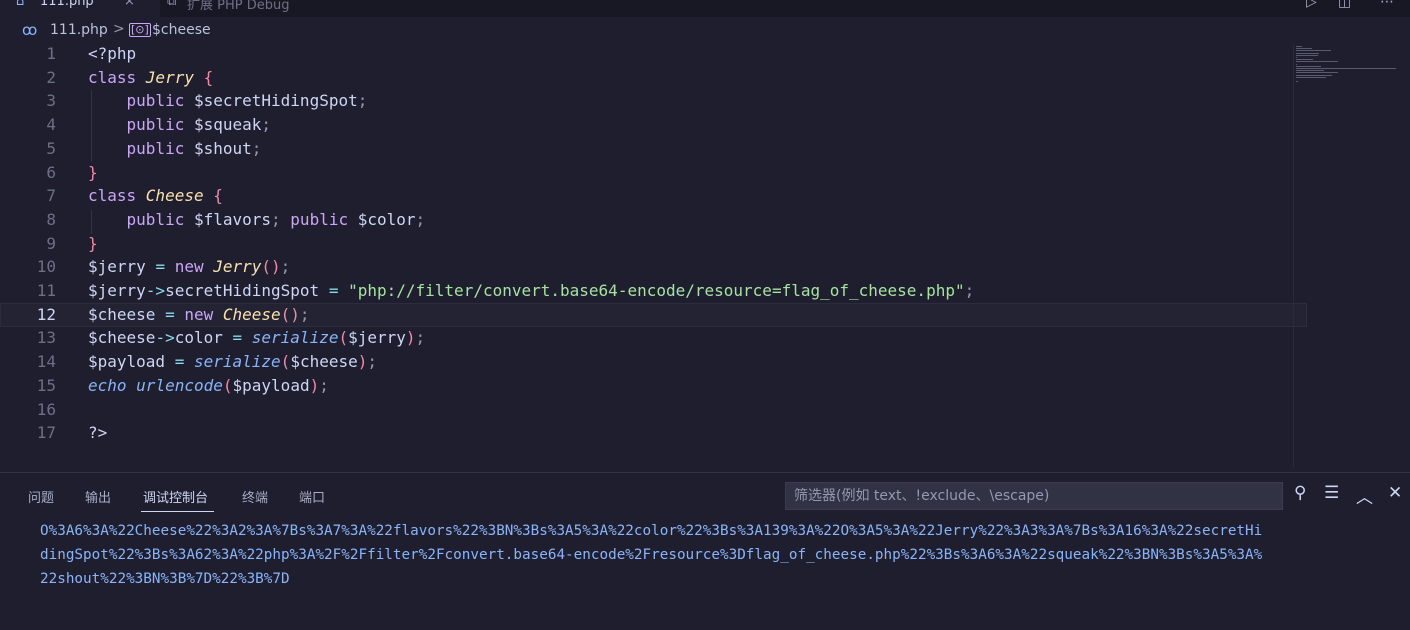 The height and width of the screenshot is (630, 1410). What do you see at coordinates (129, 4) in the screenshot?
I see `close-icon: ×` at bounding box center [129, 4].